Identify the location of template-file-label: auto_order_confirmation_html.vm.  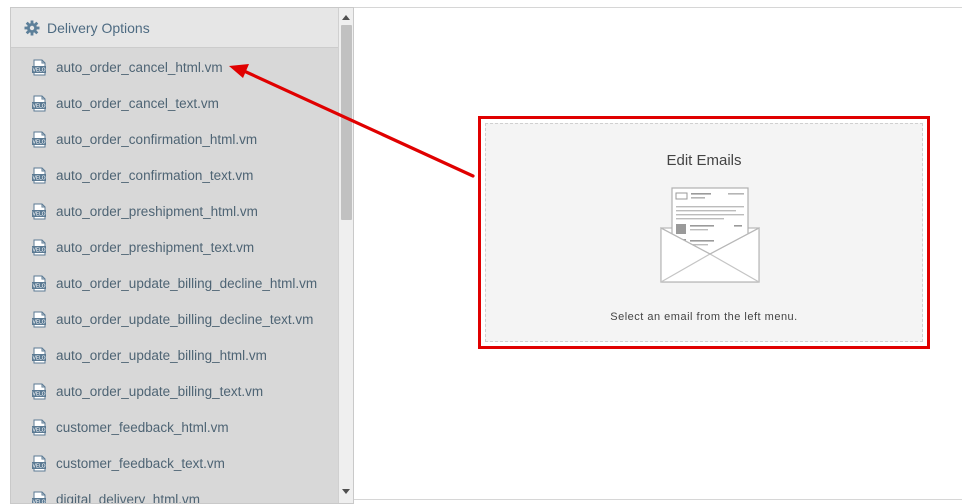
(157, 139).